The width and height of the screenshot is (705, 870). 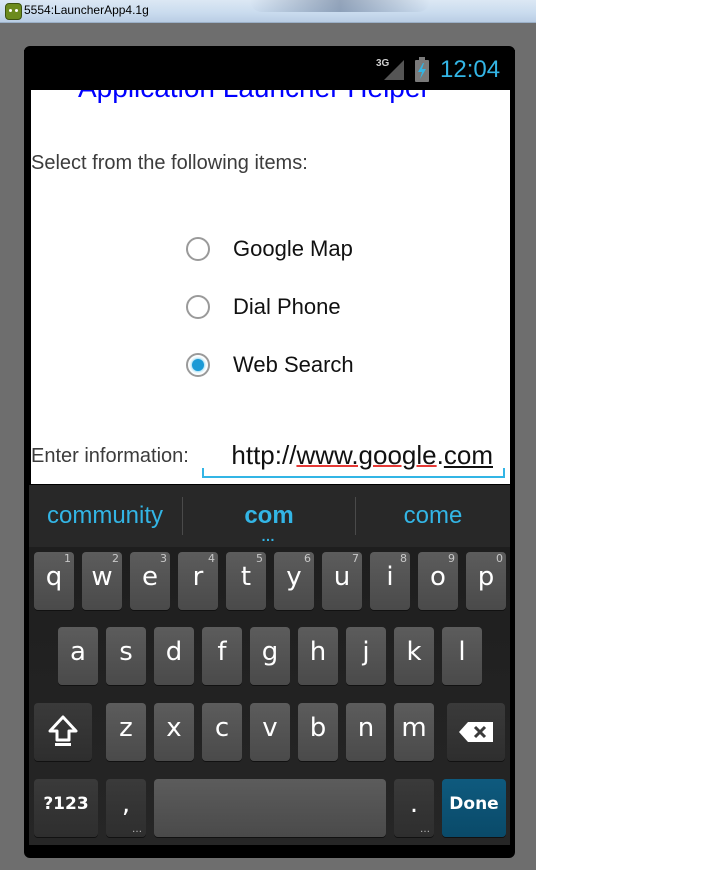 What do you see at coordinates (270, 652) in the screenshot?
I see `key-label: g` at bounding box center [270, 652].